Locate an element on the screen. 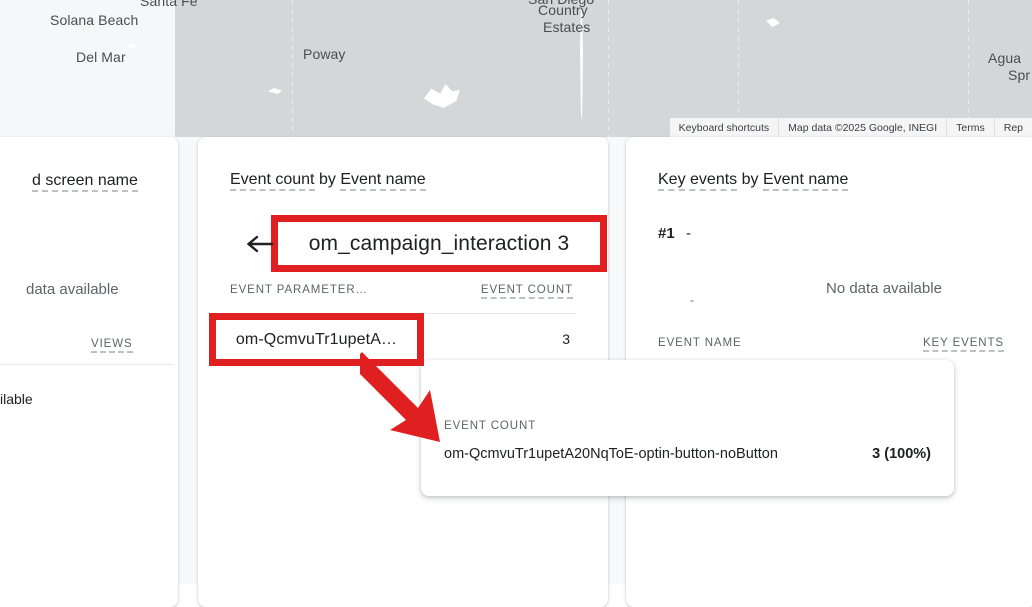  keyboard-shortcuts-link: Keyboard shortcuts is located at coordinates (724, 127).